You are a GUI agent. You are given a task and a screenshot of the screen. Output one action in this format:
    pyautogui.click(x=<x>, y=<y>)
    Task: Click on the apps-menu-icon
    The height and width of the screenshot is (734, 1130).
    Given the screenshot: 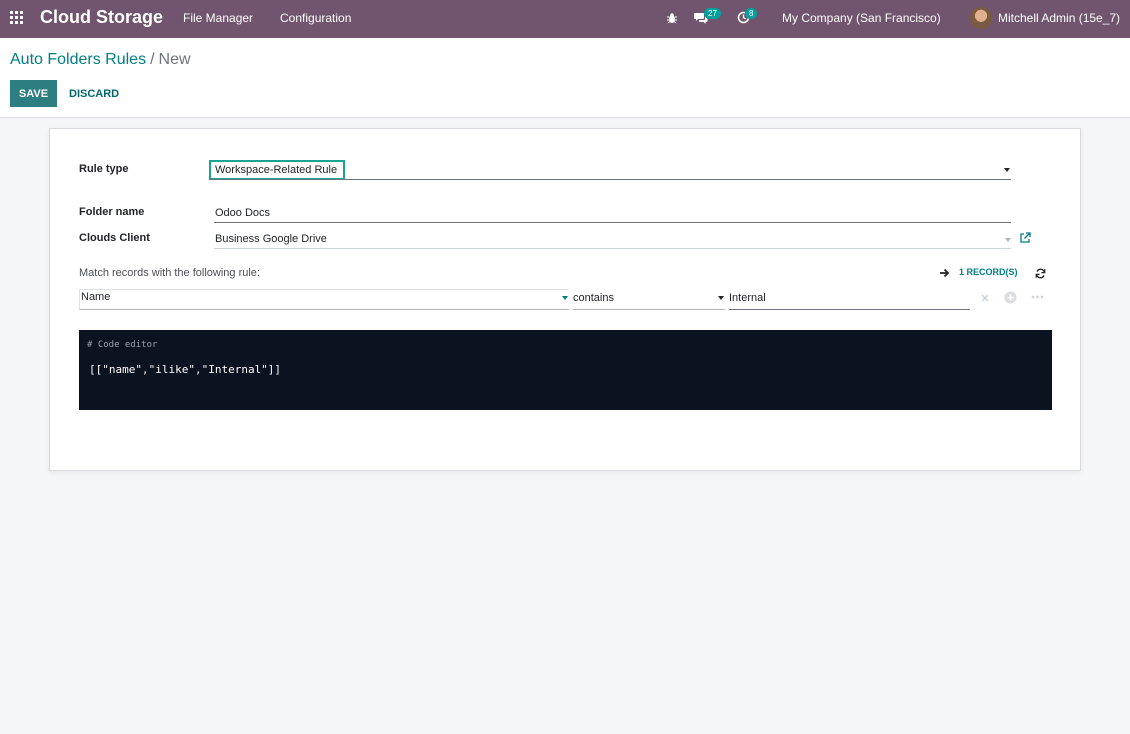 What is the action you would take?
    pyautogui.click(x=17, y=18)
    